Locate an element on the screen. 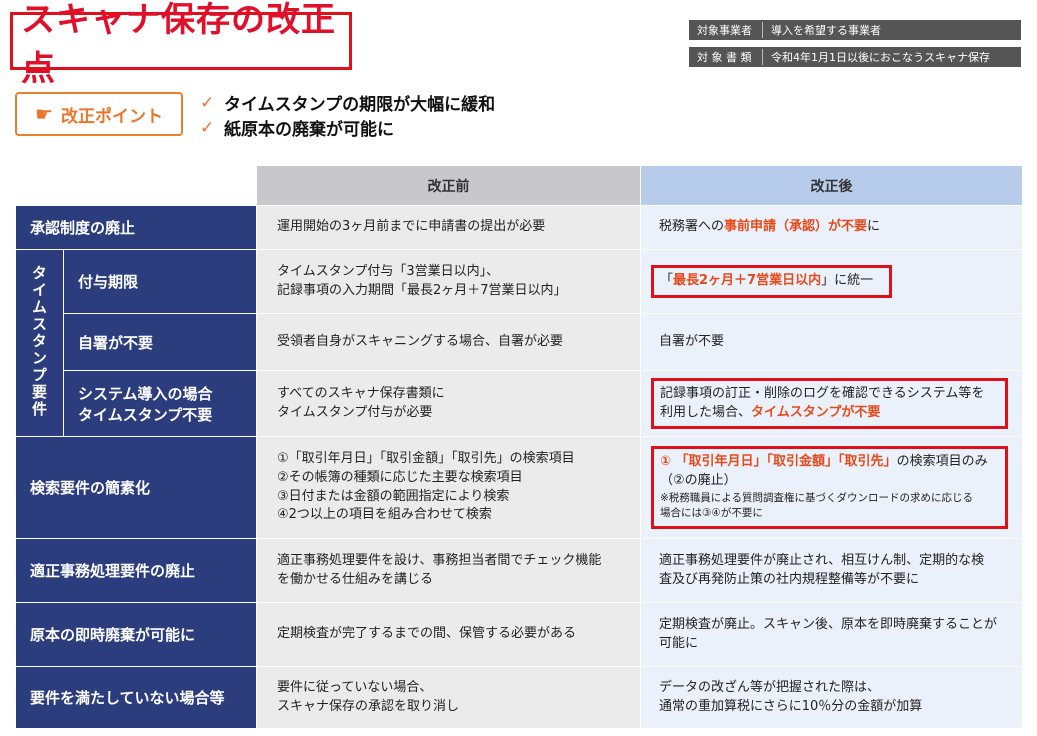 Image resolution: width=1037 pixels, height=736 pixels. table-header-row: 改正前 改正後 is located at coordinates (519, 185).